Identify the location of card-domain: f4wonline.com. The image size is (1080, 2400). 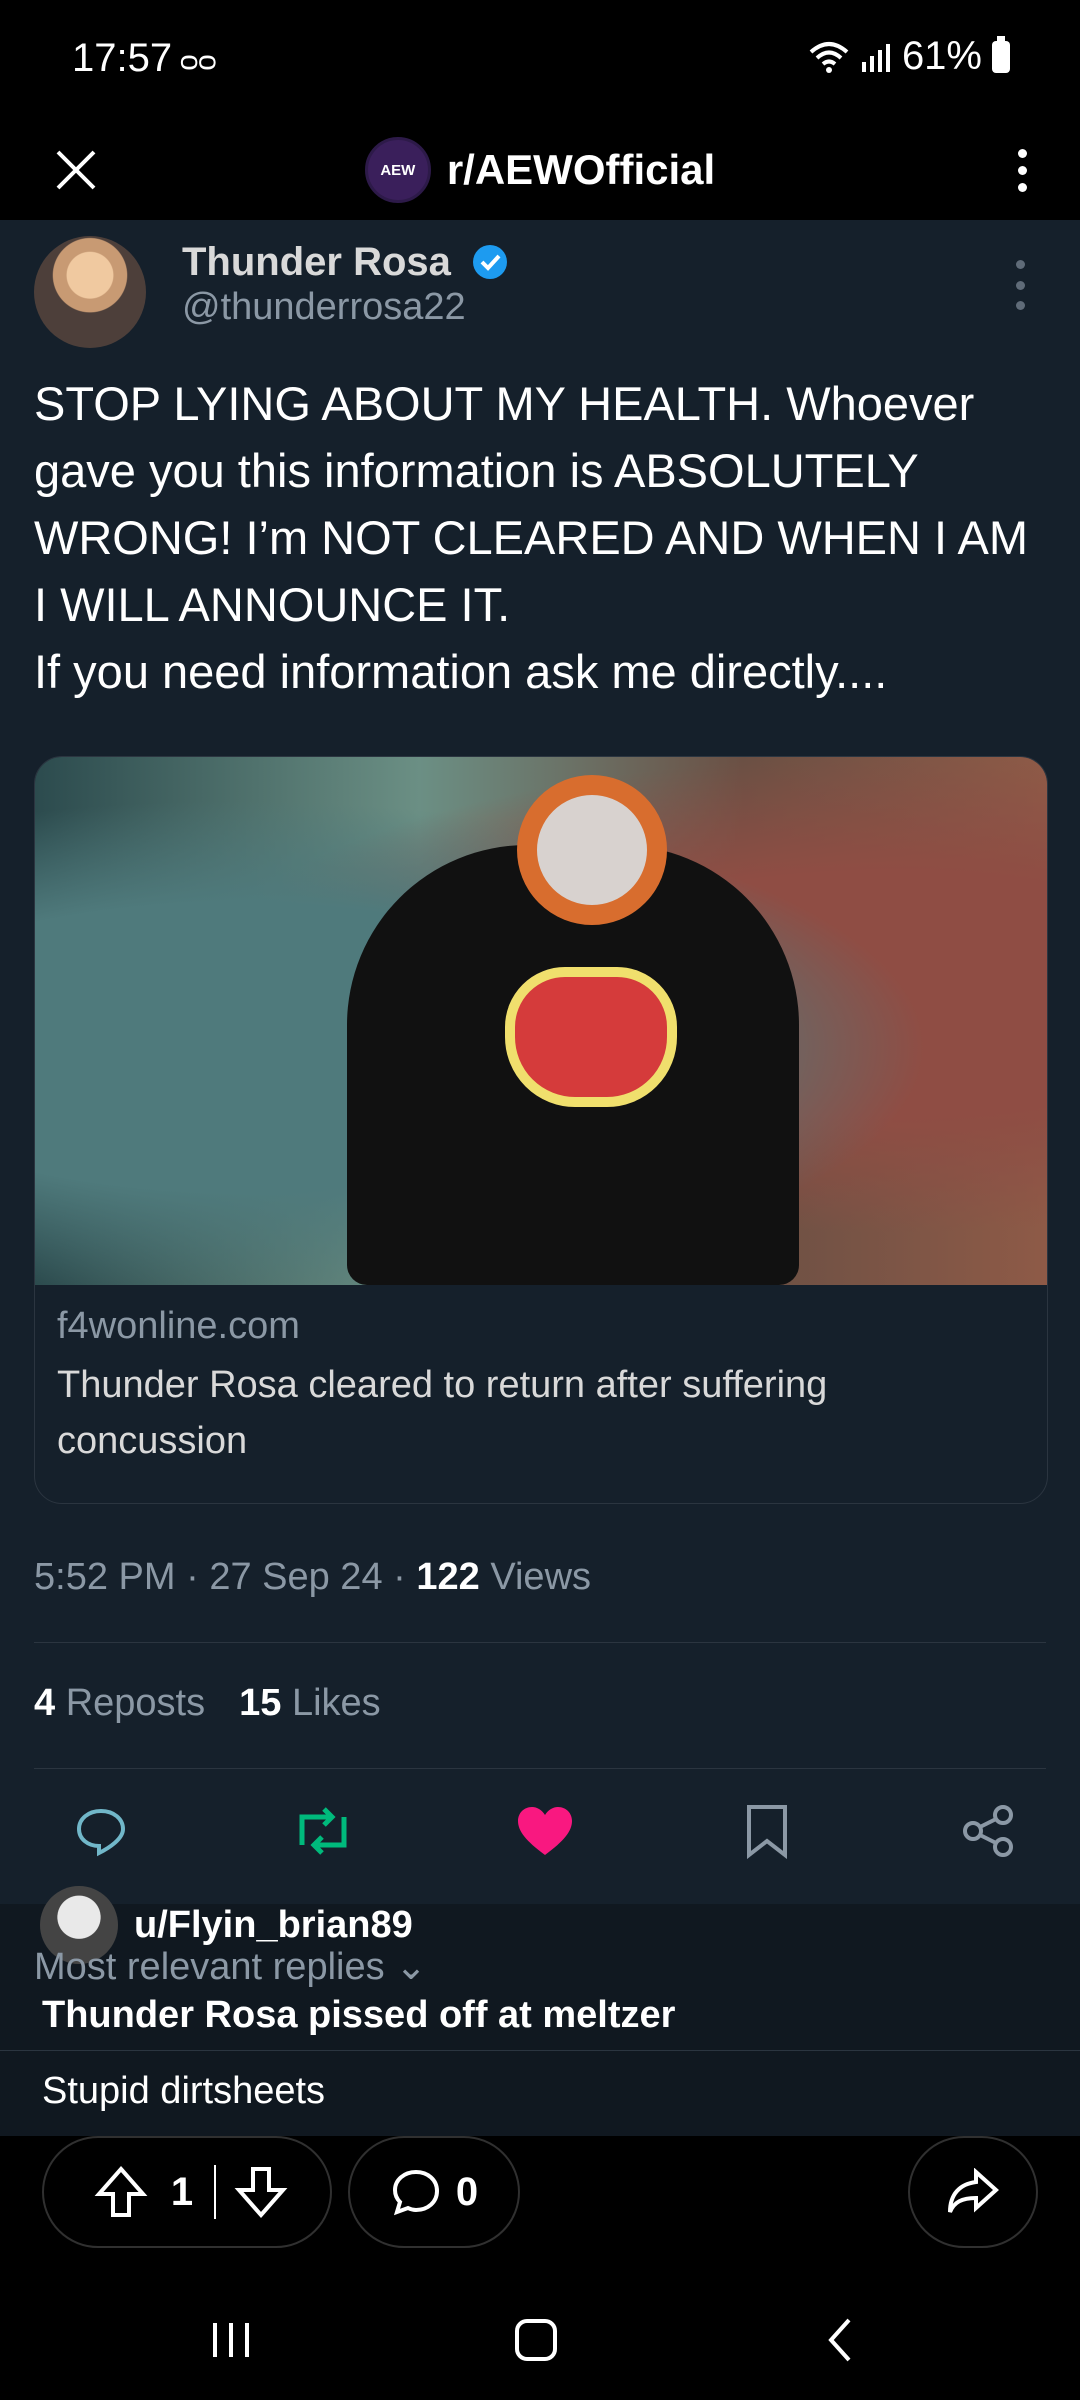
(178, 1326).